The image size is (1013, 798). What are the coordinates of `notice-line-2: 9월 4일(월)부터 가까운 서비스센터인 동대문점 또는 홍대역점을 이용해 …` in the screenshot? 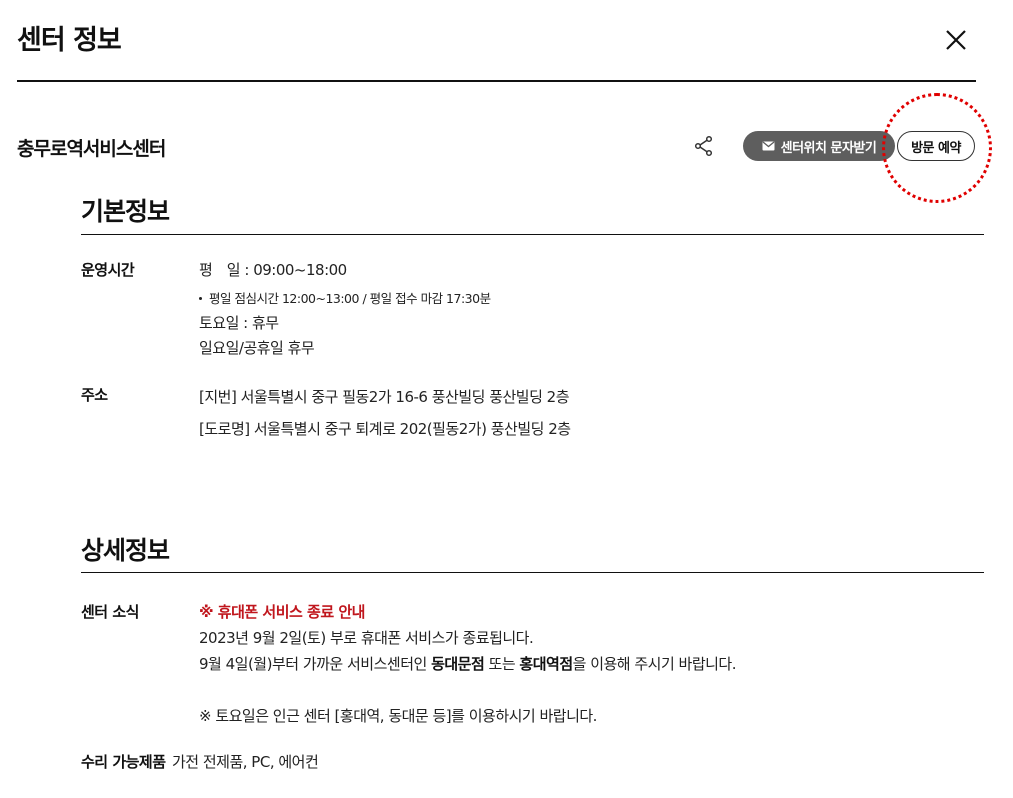 It's located at (468, 664).